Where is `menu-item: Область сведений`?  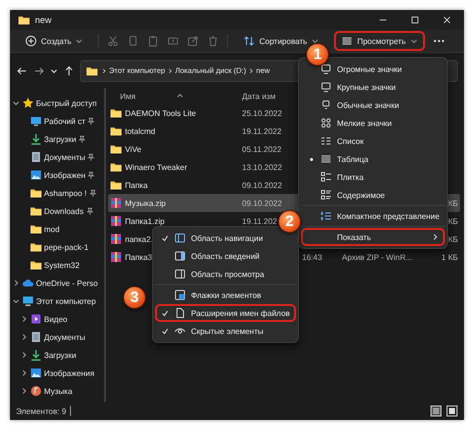
menu-item: Область сведений is located at coordinates (225, 256).